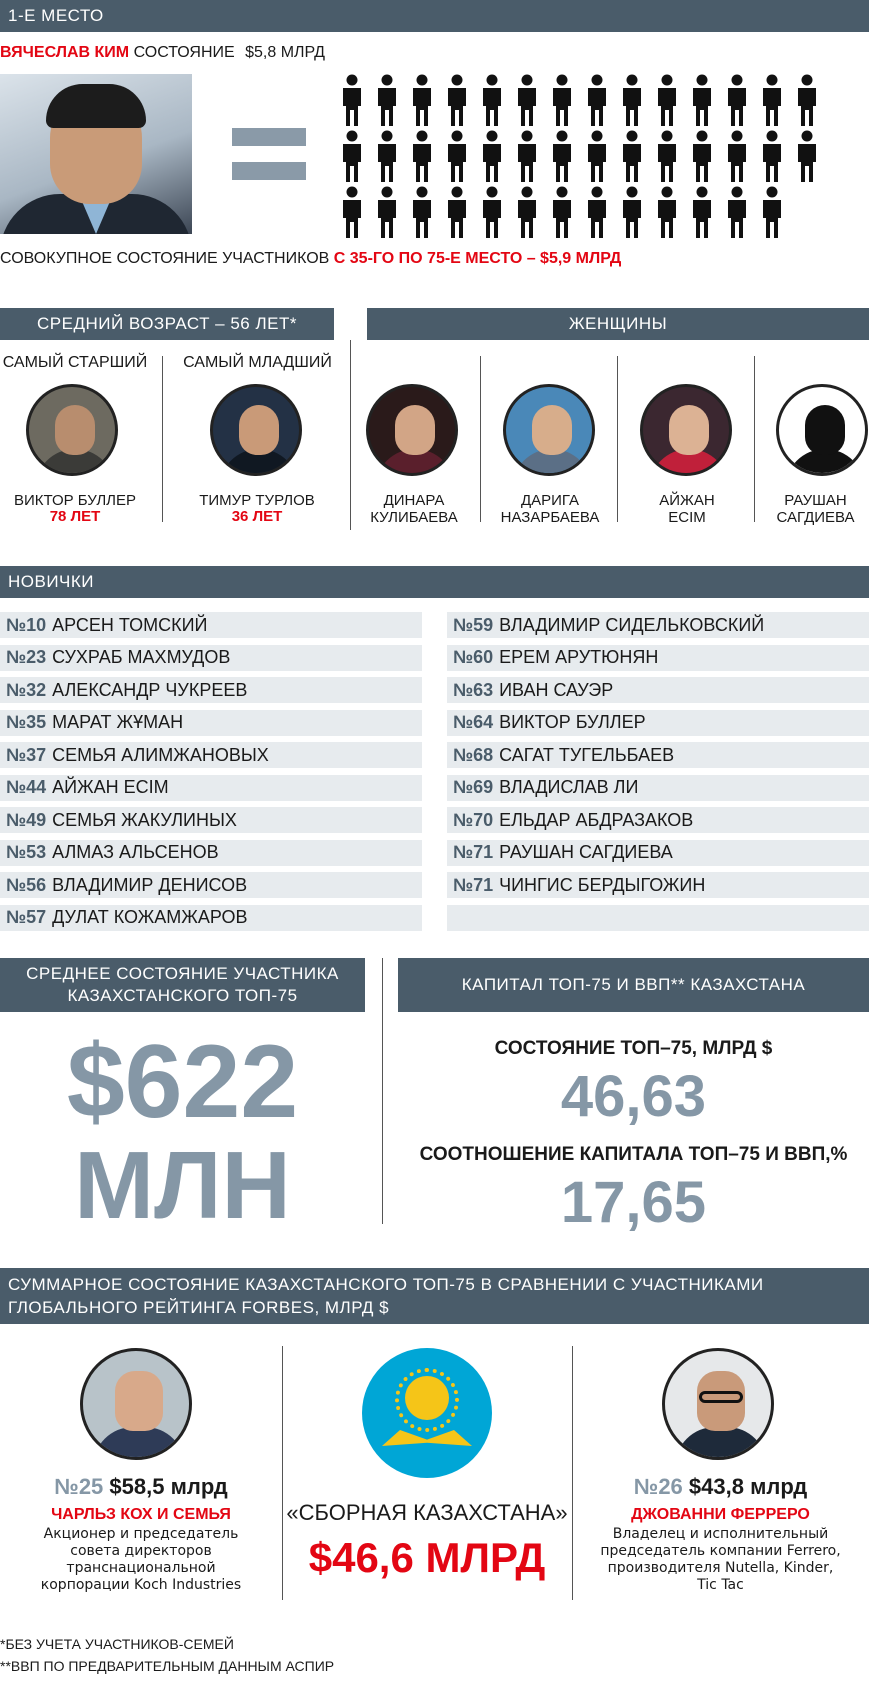 This screenshot has width=869, height=1683. I want to click on newcomer-name: ЕЛЬДАР АБДРАЗАКОВ, so click(596, 819).